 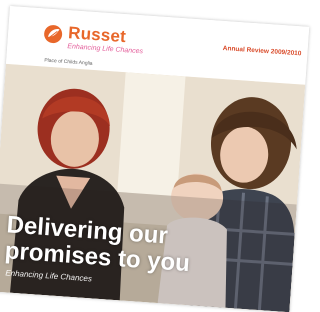 What do you see at coordinates (68, 62) in the screenshot?
I see `place-line: Place of Childs Anglia` at bounding box center [68, 62].